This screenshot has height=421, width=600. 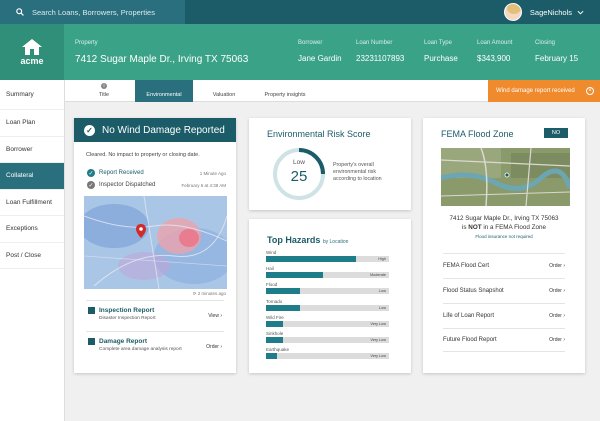 I want to click on sidebar-item-post-close: Post / Close, so click(x=32, y=256).